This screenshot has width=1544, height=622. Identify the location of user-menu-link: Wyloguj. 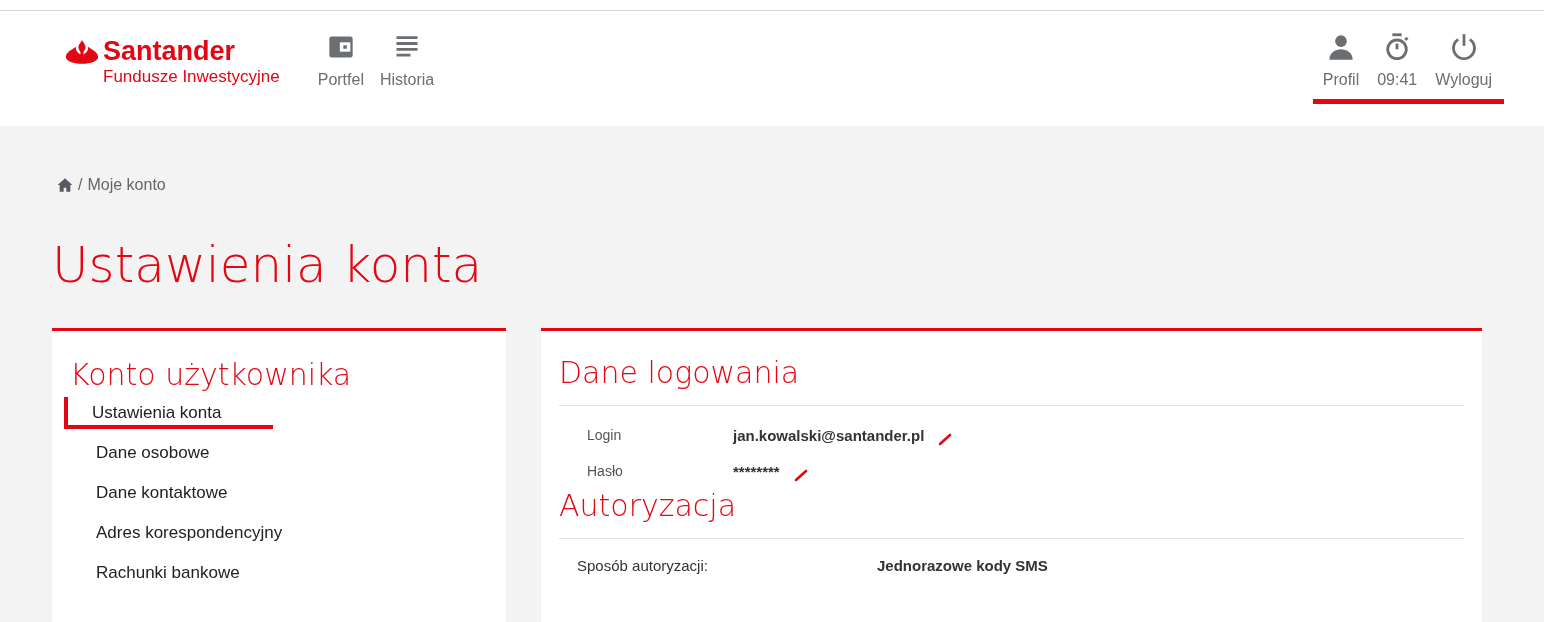
(1463, 61).